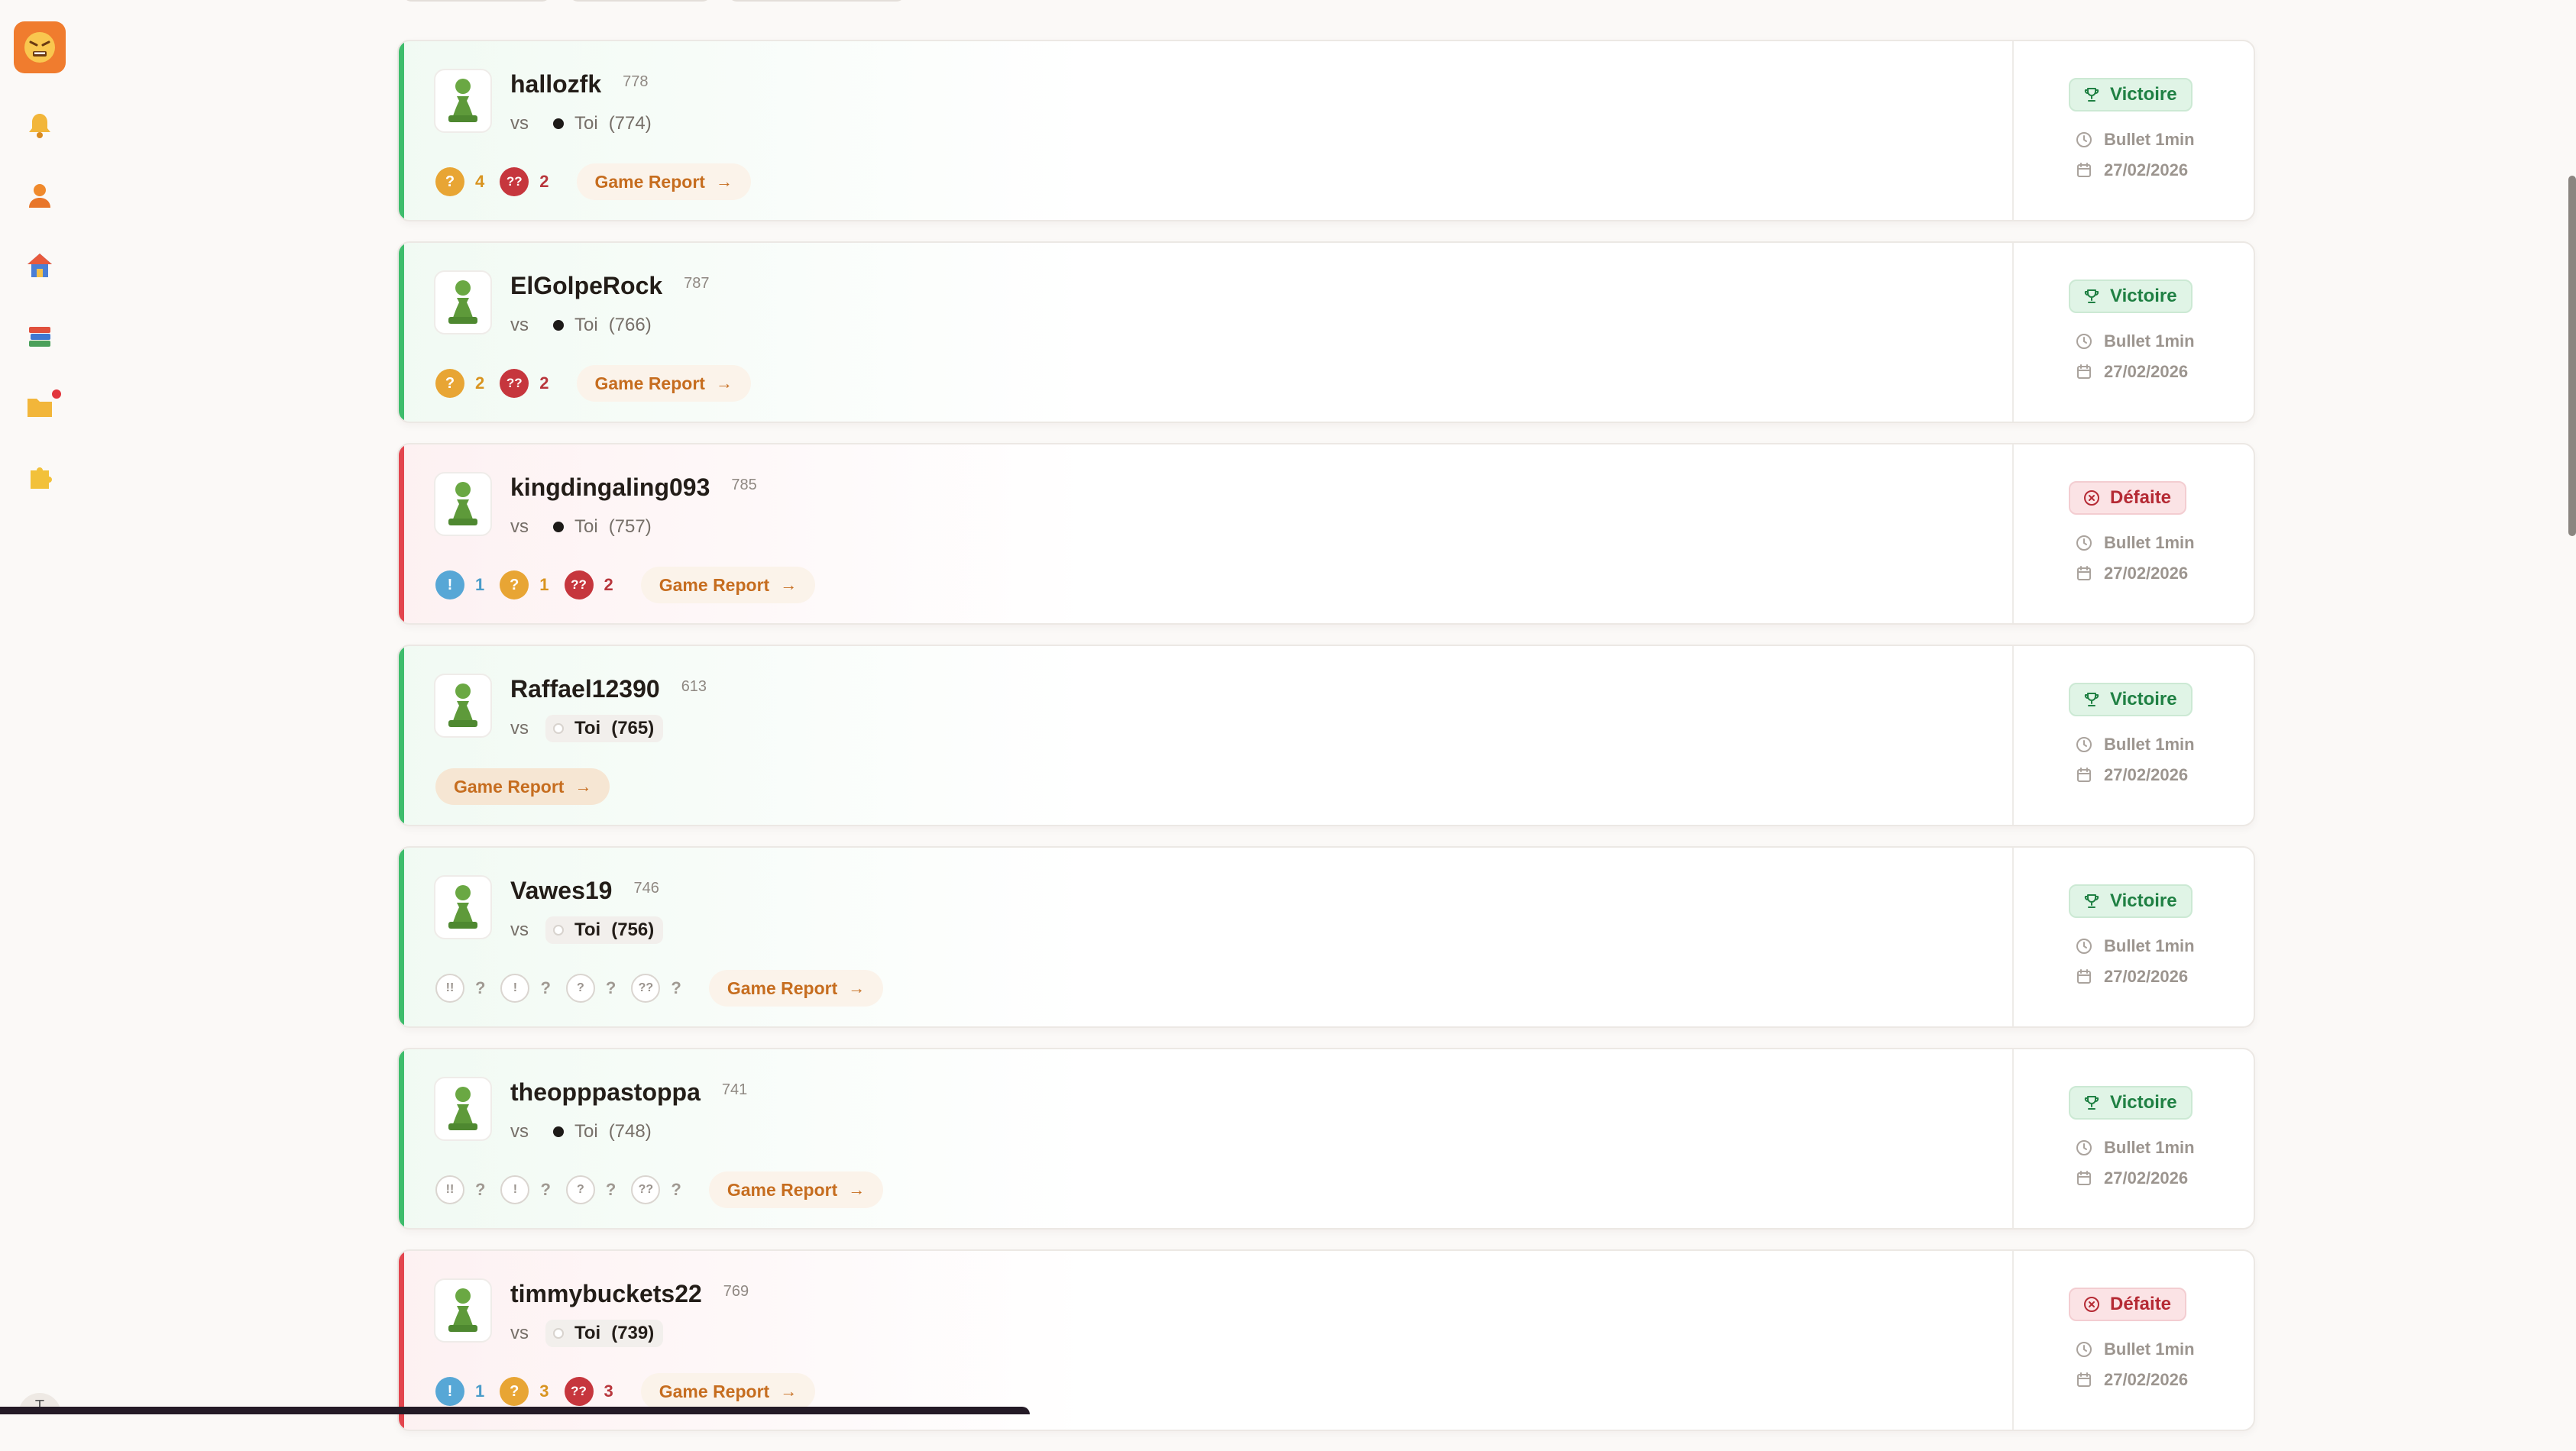  Describe the element at coordinates (606, 1293) in the screenshot. I see `opponent-name: timmybuckets22` at that location.